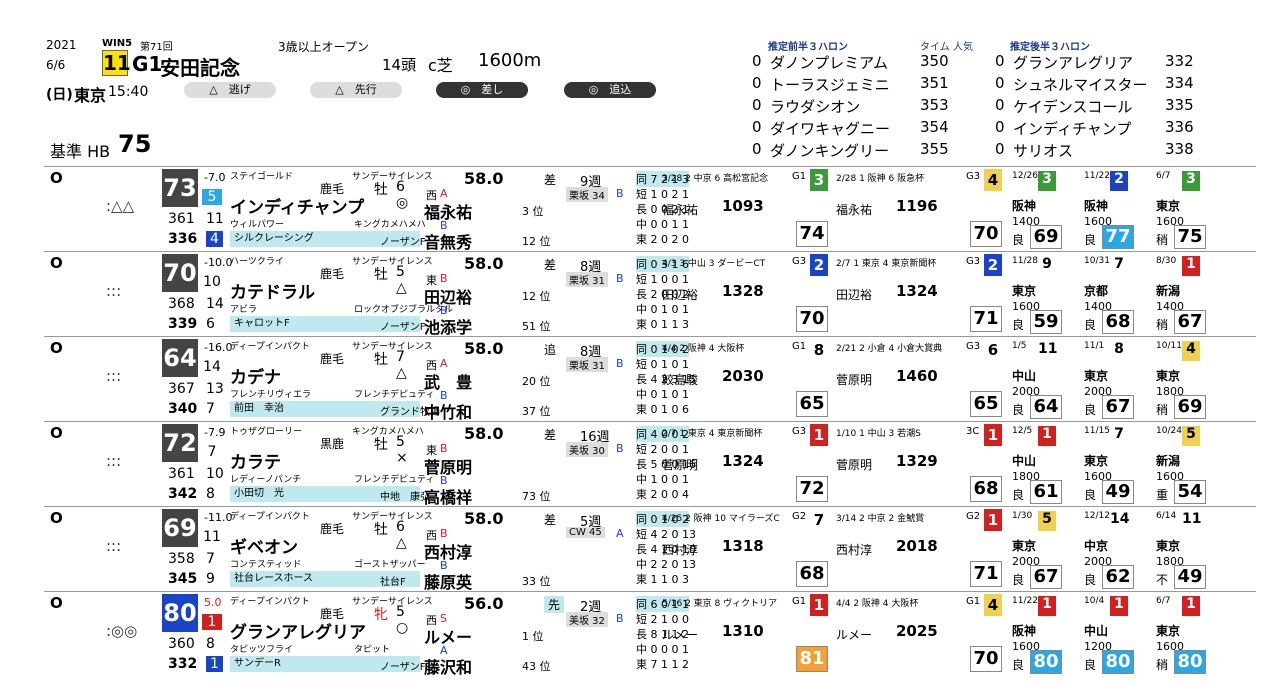 The width and height of the screenshot is (1262, 682). What do you see at coordinates (215, 432) in the screenshot?
I see `score-diff: -7.9` at bounding box center [215, 432].